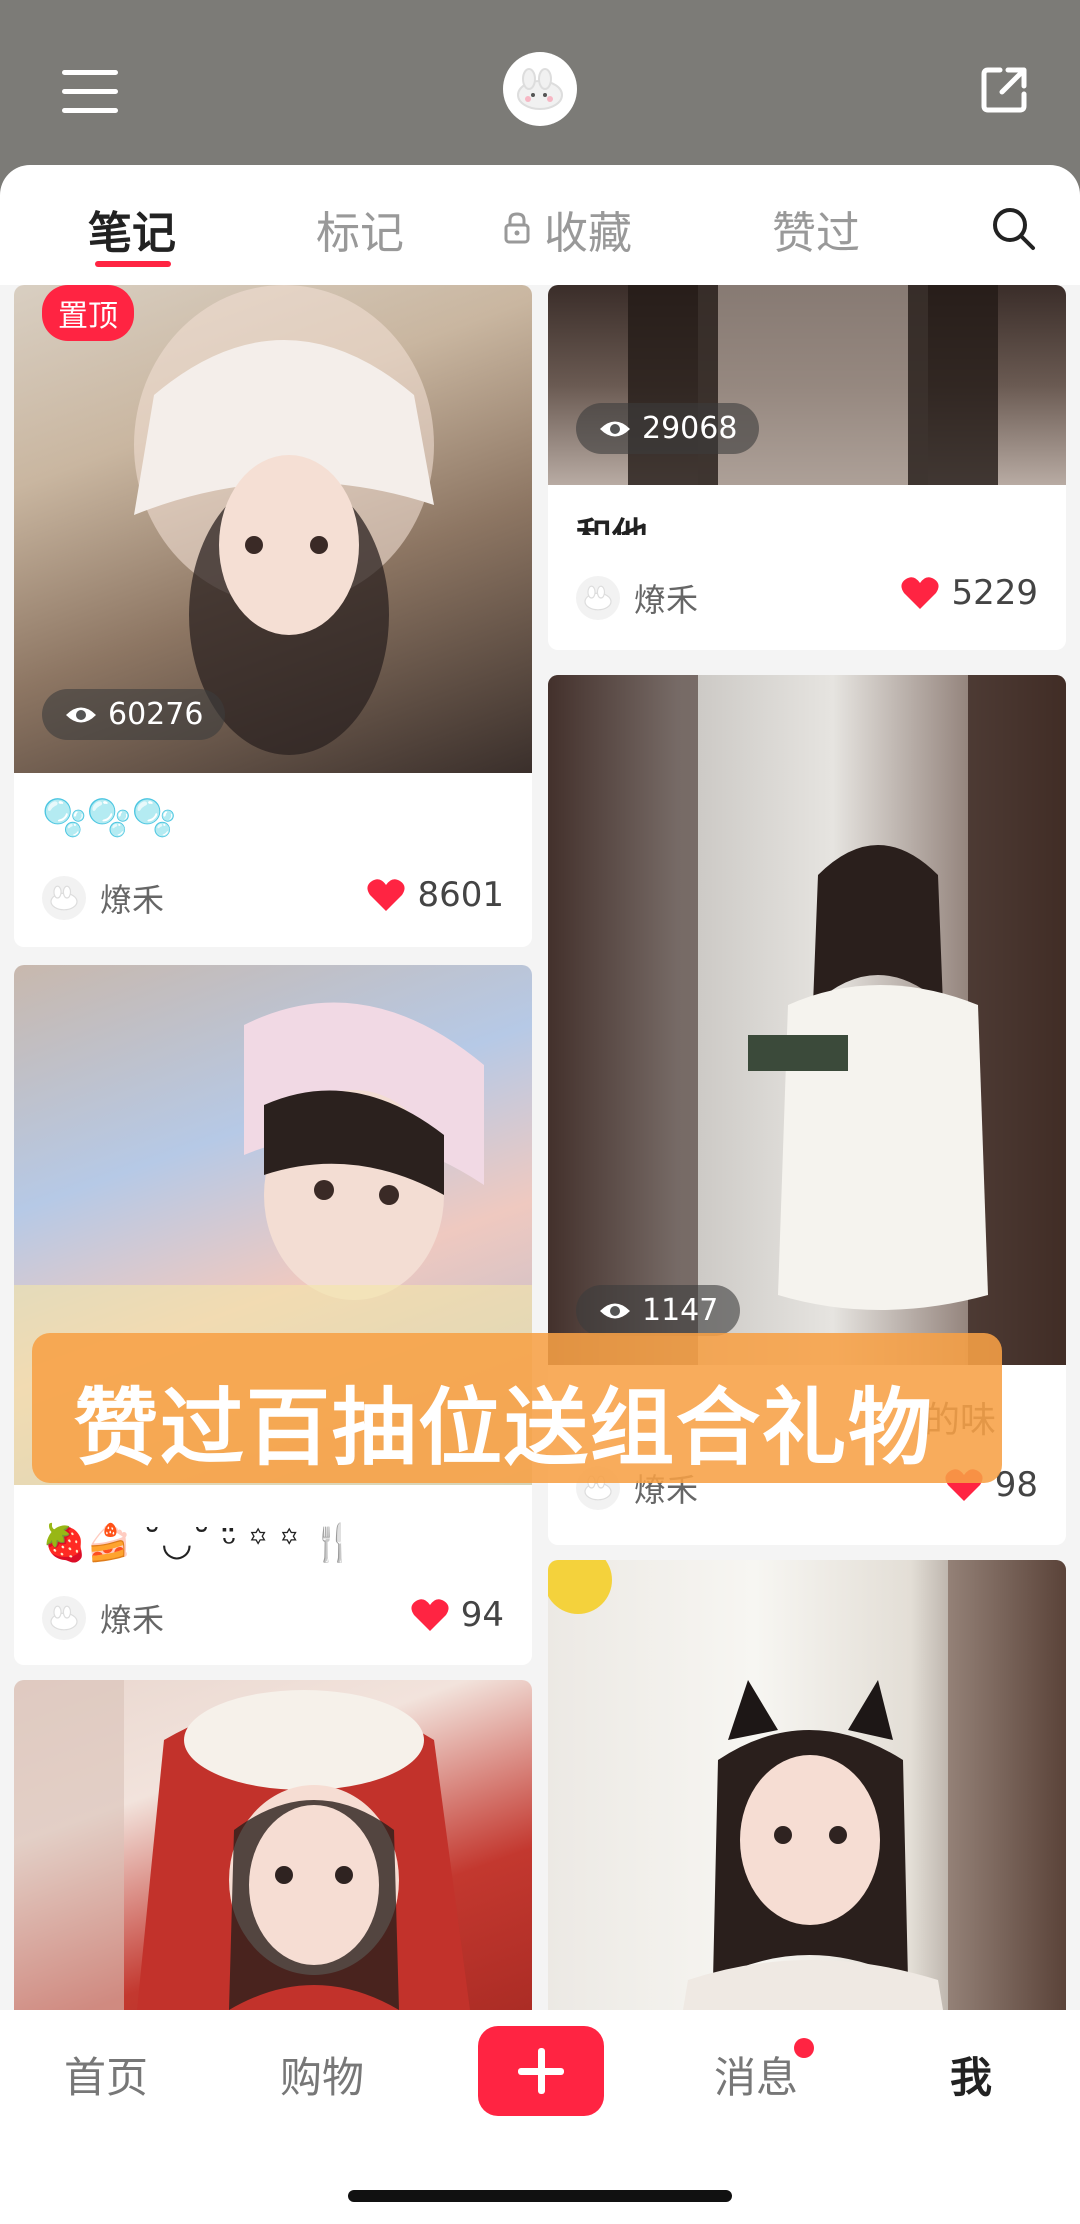  I want to click on tab-liked: 赞过, so click(816, 229).